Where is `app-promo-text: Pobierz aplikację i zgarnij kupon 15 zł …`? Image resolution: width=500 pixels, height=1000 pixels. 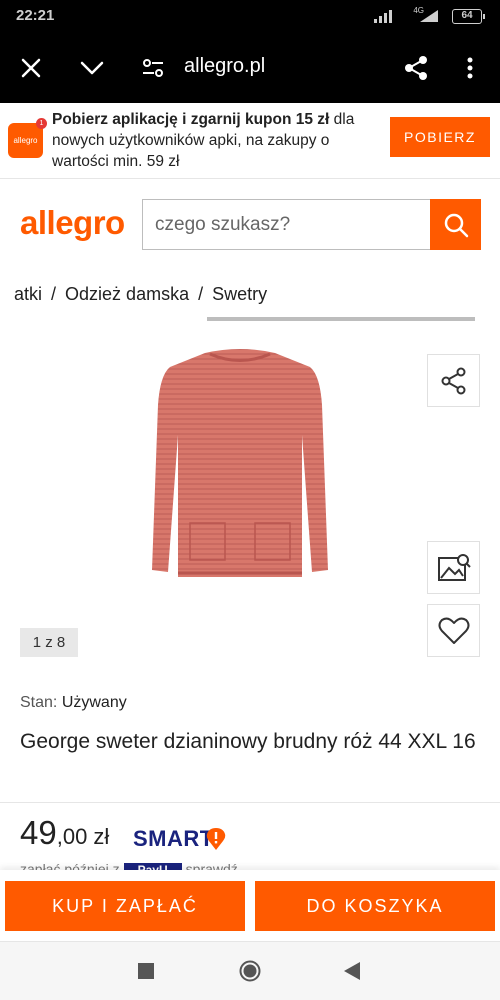
app-promo-text: Pobierz aplikację i zgarnij kupon 15 zł … is located at coordinates (217, 140).